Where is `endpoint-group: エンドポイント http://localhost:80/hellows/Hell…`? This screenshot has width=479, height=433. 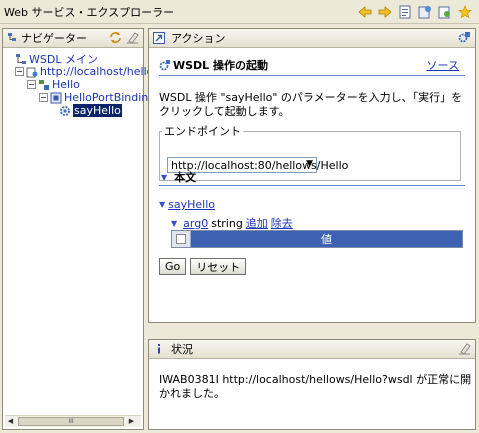 endpoint-group: エンドポイント http://localhost:80/hellows/Hell… is located at coordinates (310, 152).